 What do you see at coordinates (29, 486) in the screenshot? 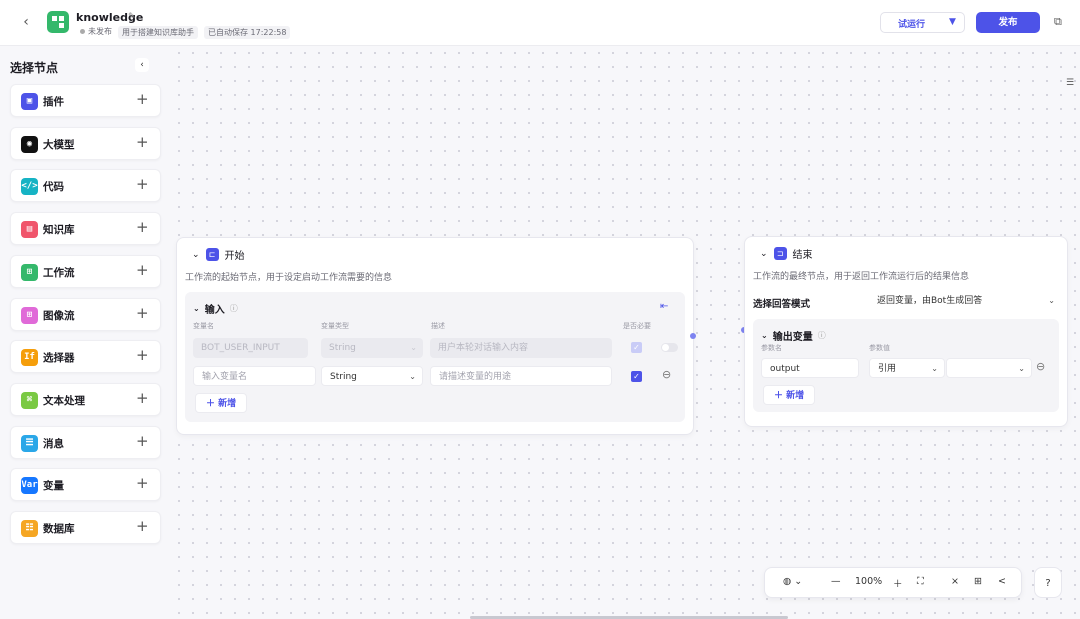
I see `variable-icon: Var` at bounding box center [29, 486].